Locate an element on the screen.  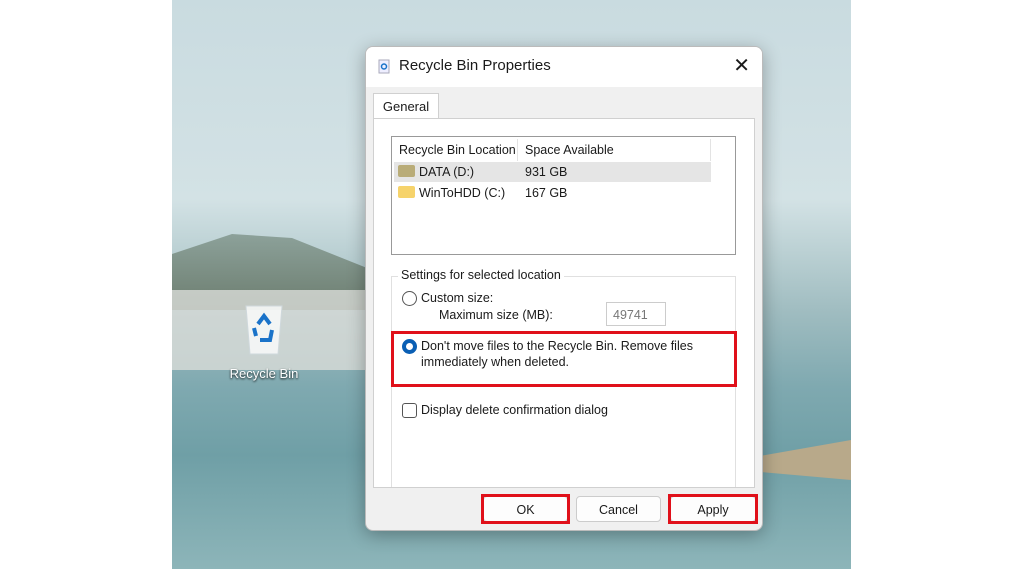
list-item: DATA (D:) 931 GB is located at coordinates (552, 172).